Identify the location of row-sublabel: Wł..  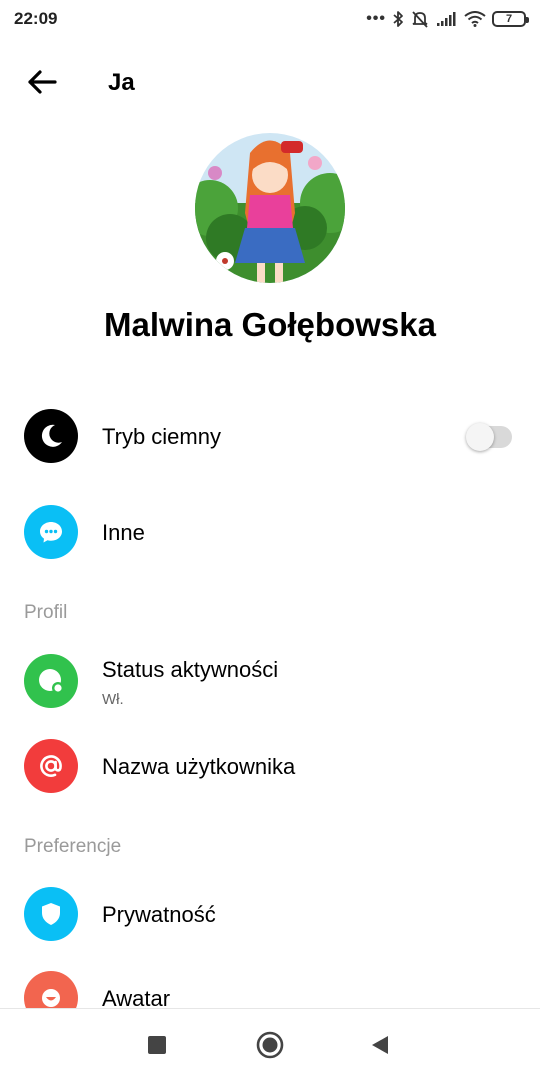
(113, 699).